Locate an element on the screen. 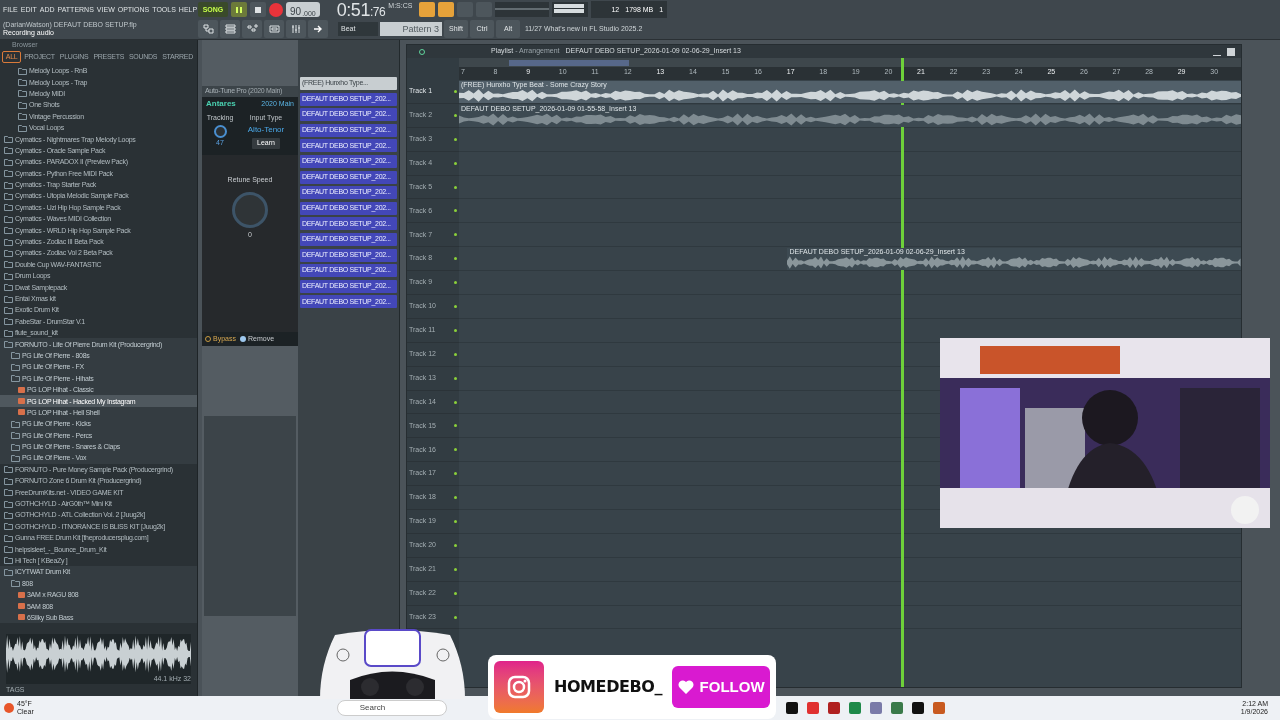  instagram-icon is located at coordinates (519, 687).